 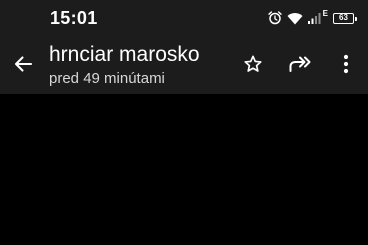 I want to click on last-seen: pred 49 minútami, so click(x=107, y=78).